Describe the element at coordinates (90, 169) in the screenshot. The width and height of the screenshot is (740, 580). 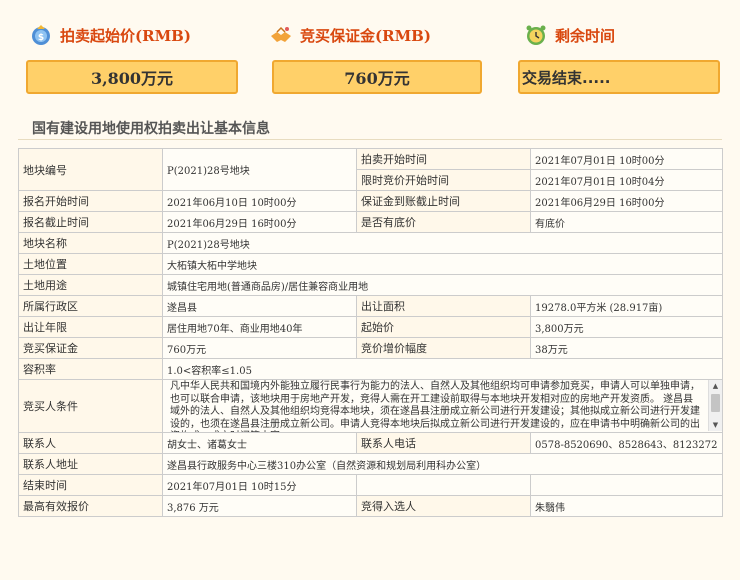
I see `parcel-no-label: 地块编号` at that location.